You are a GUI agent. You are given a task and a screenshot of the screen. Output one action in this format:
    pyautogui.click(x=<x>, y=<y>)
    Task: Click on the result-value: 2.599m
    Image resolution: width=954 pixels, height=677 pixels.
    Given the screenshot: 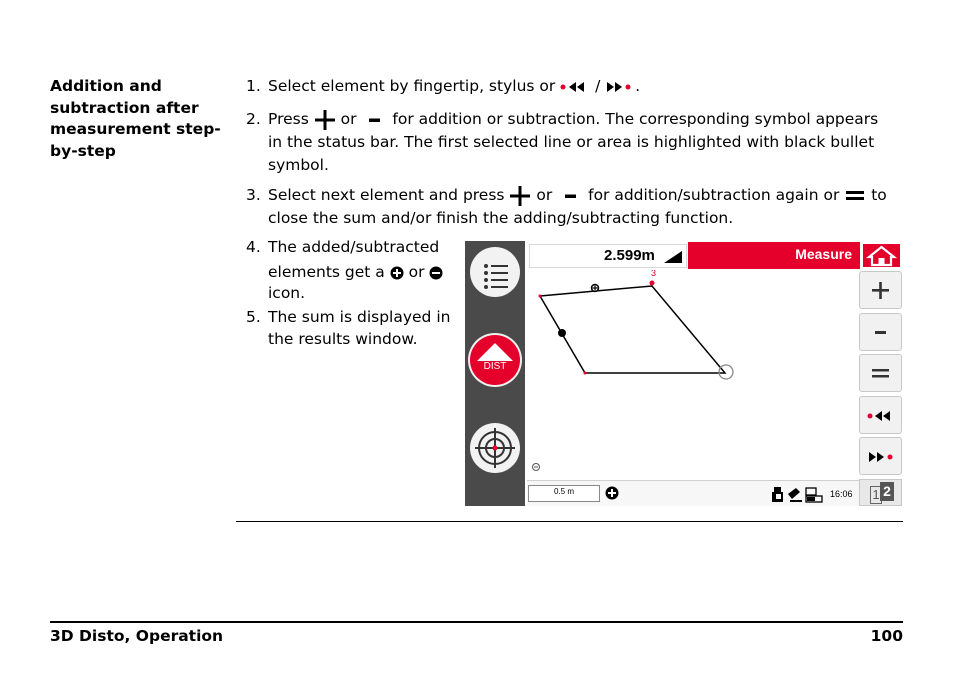 What is the action you would take?
    pyautogui.click(x=629, y=255)
    